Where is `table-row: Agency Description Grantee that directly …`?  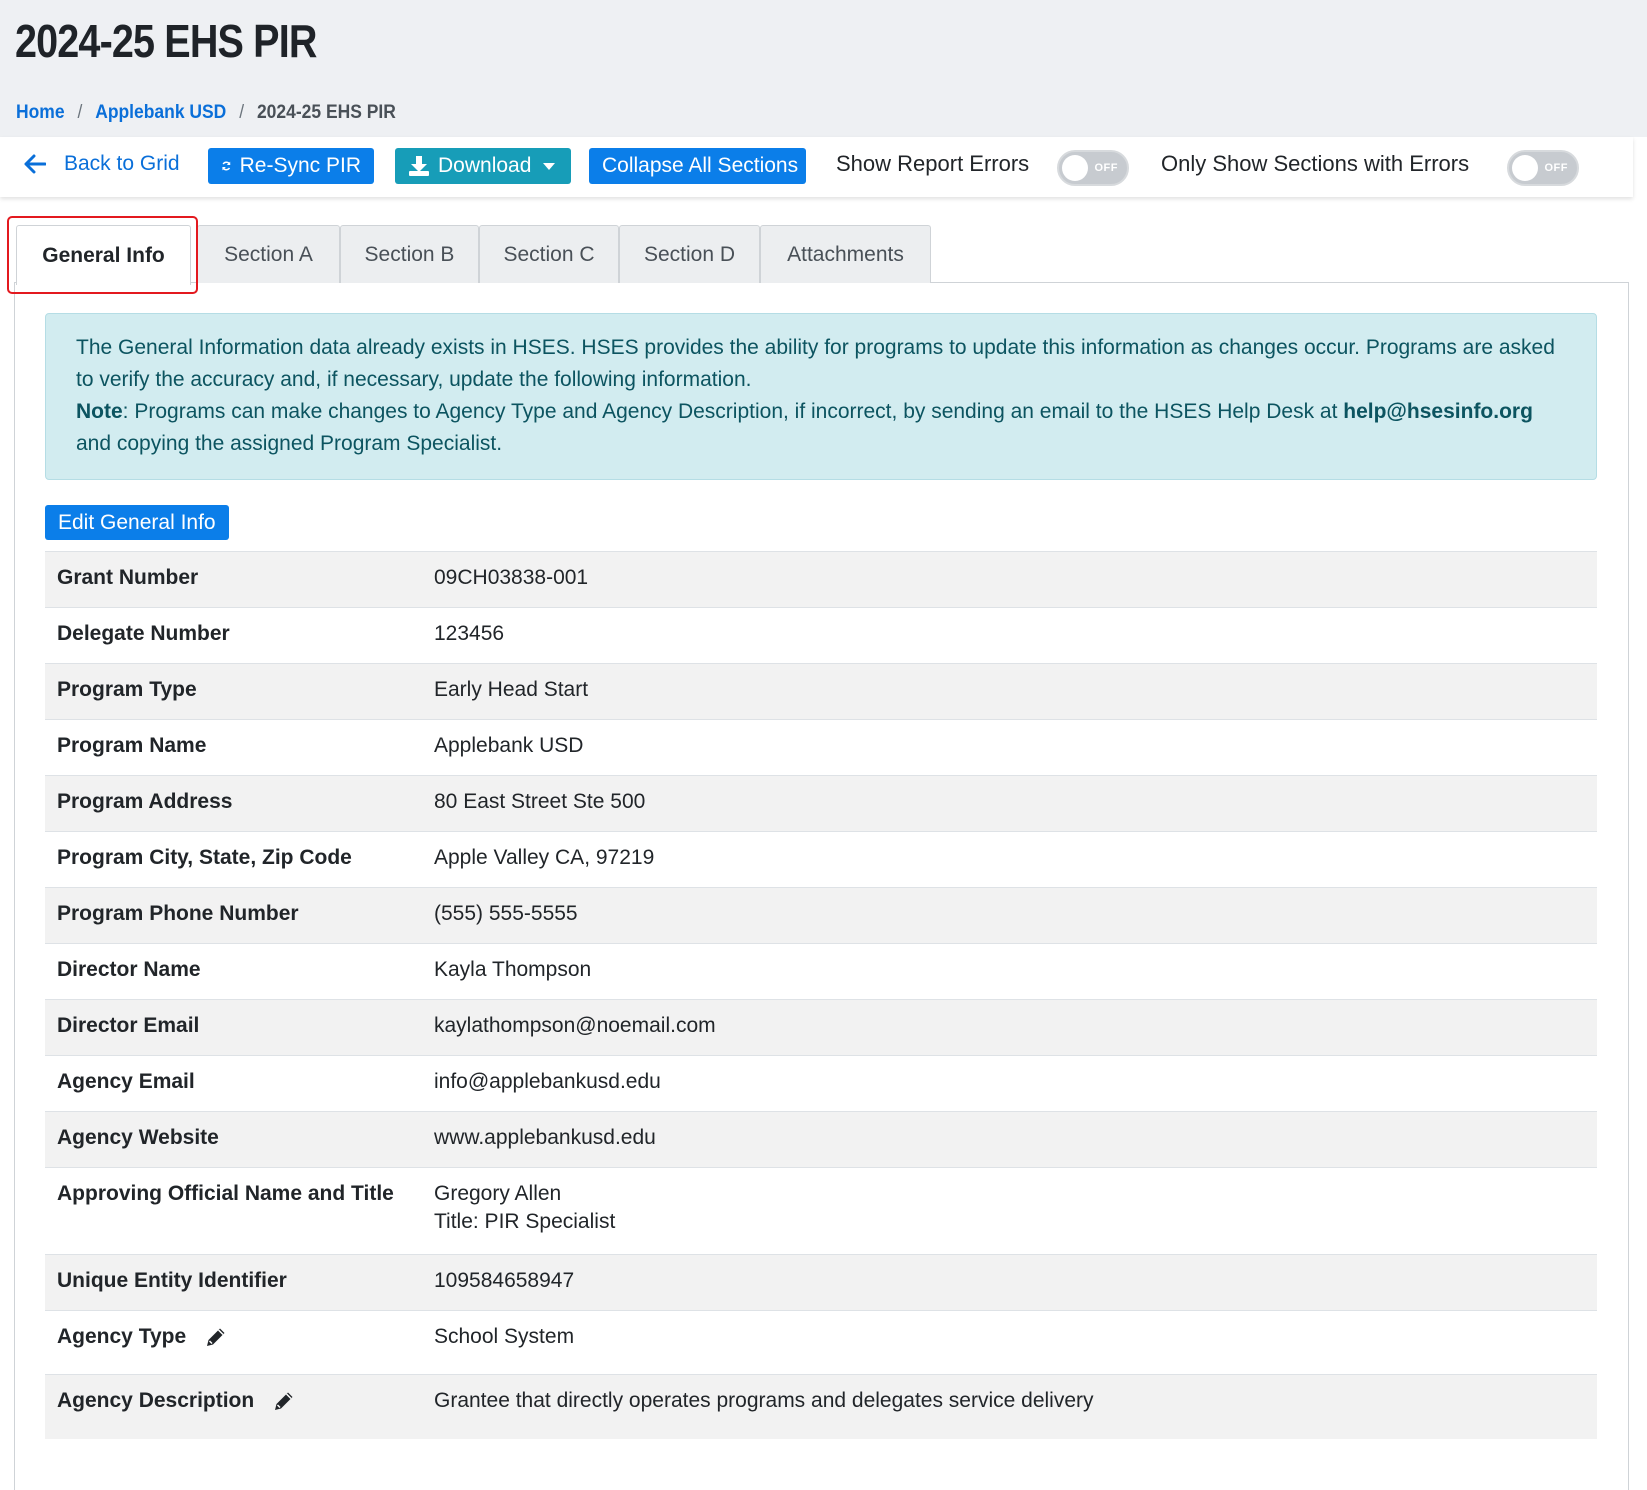
table-row: Agency Description Grantee that directly … is located at coordinates (821, 1406).